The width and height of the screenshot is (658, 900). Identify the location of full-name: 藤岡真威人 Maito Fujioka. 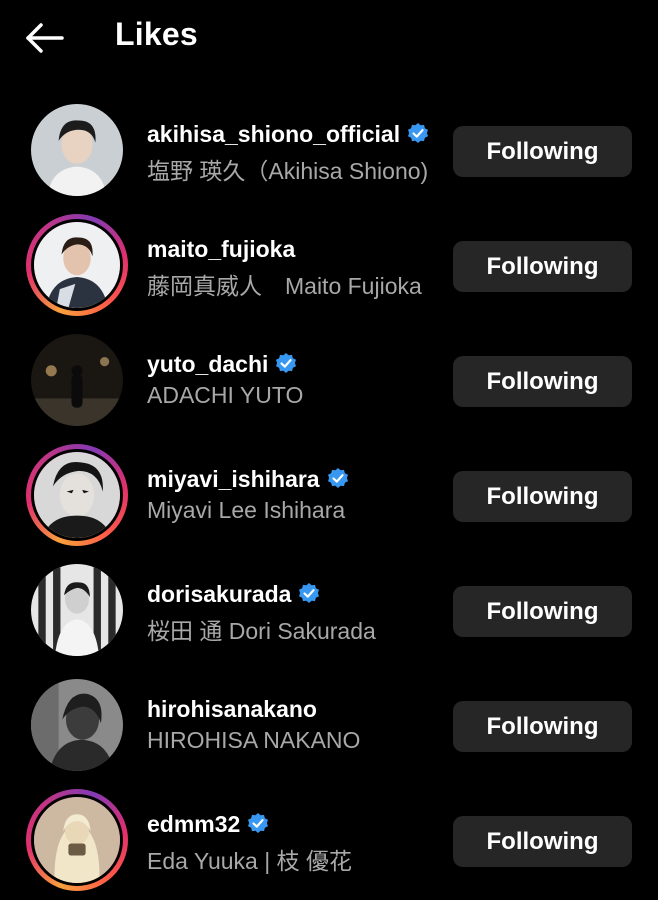
(284, 286).